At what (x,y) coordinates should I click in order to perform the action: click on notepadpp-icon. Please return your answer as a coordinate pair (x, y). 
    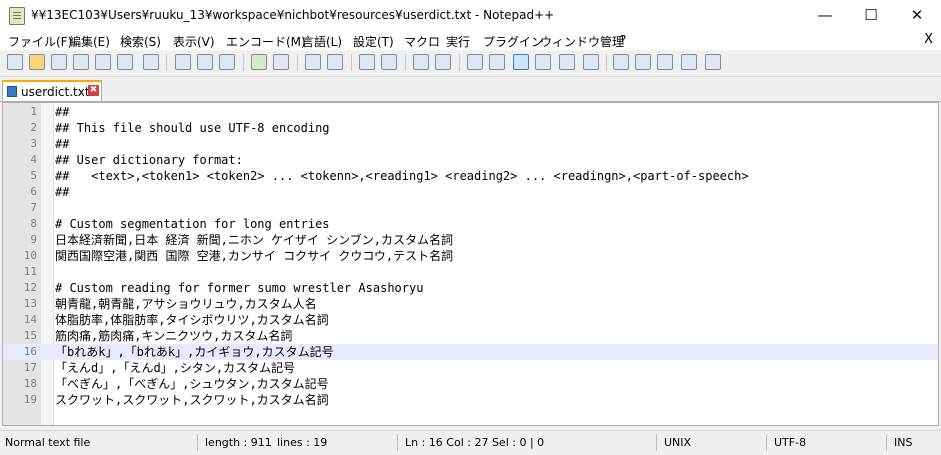
    Looking at the image, I should click on (17, 16).